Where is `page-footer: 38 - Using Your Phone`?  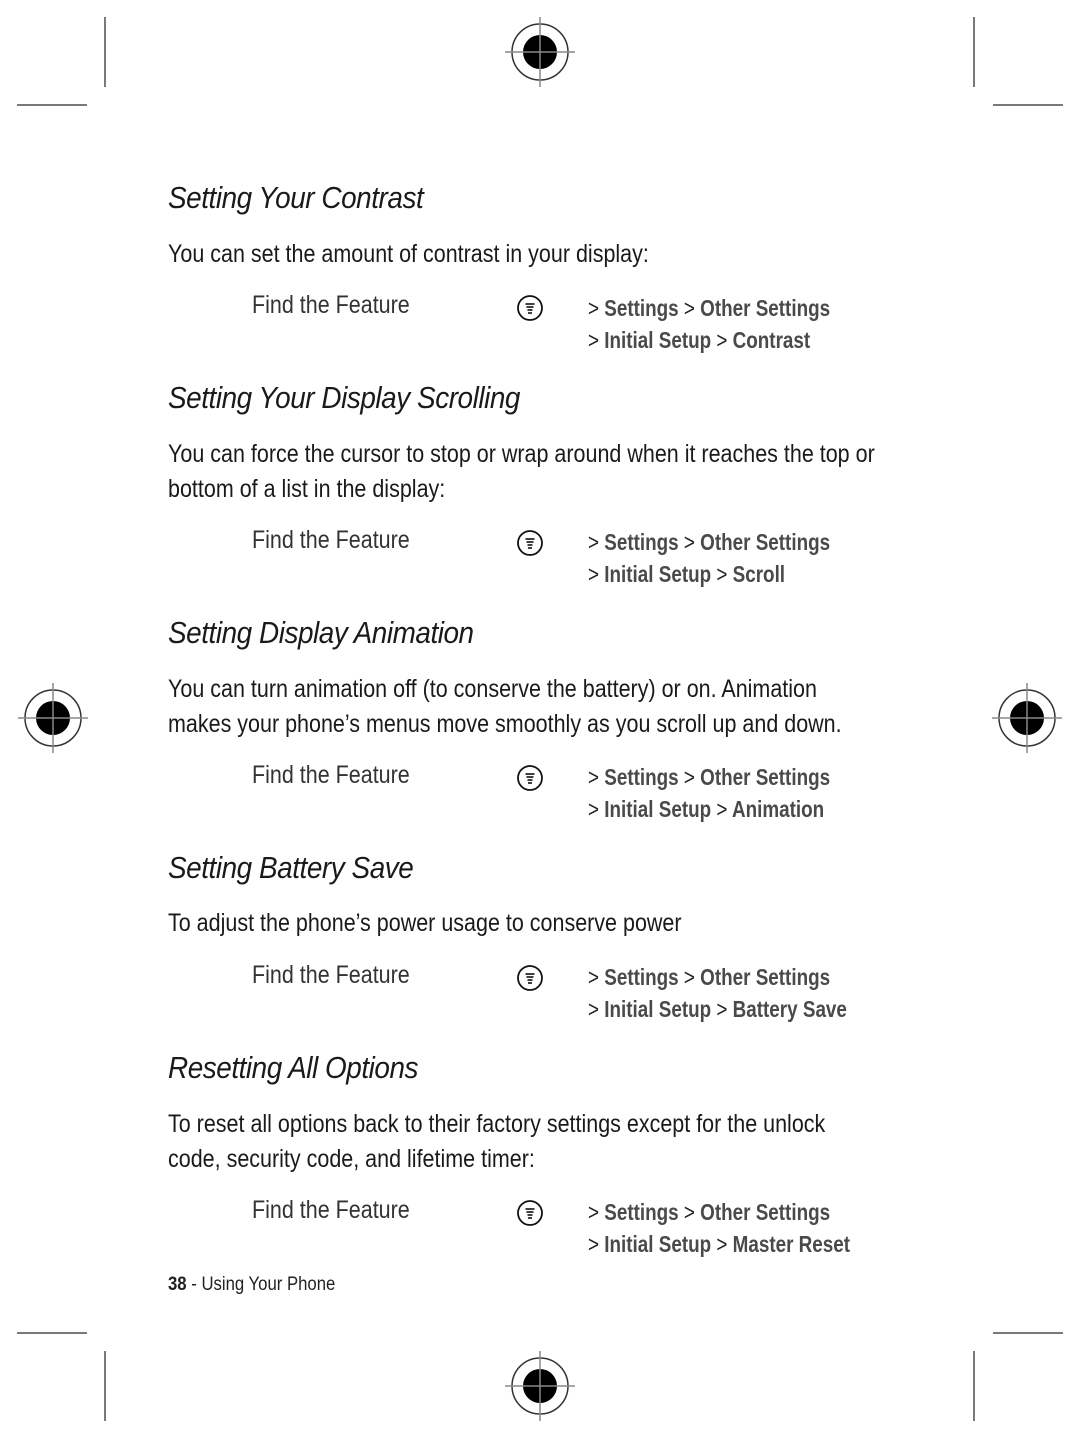
page-footer: 38 - Using Your Phone is located at coordinates (252, 1284).